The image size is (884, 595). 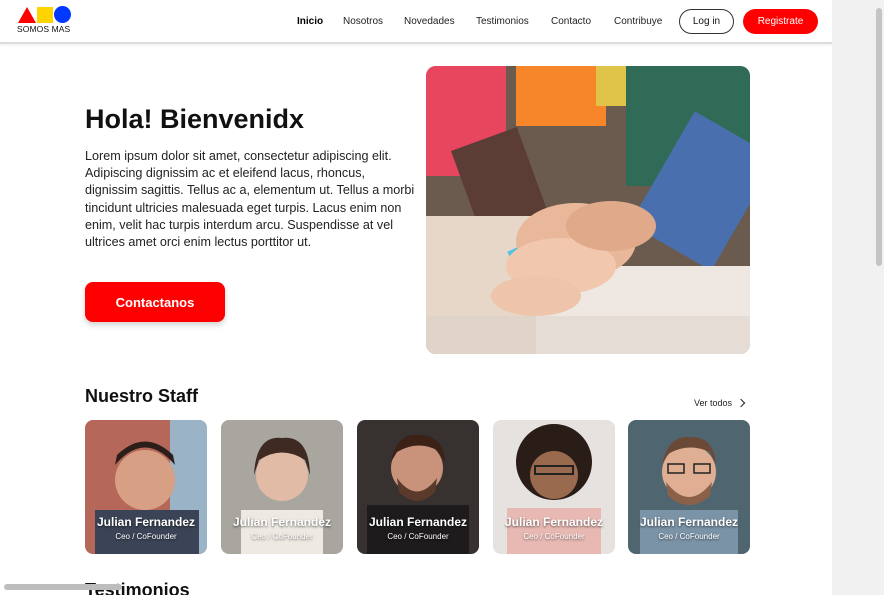 What do you see at coordinates (429, 21) in the screenshot?
I see `nav-item-novedades: Novedades` at bounding box center [429, 21].